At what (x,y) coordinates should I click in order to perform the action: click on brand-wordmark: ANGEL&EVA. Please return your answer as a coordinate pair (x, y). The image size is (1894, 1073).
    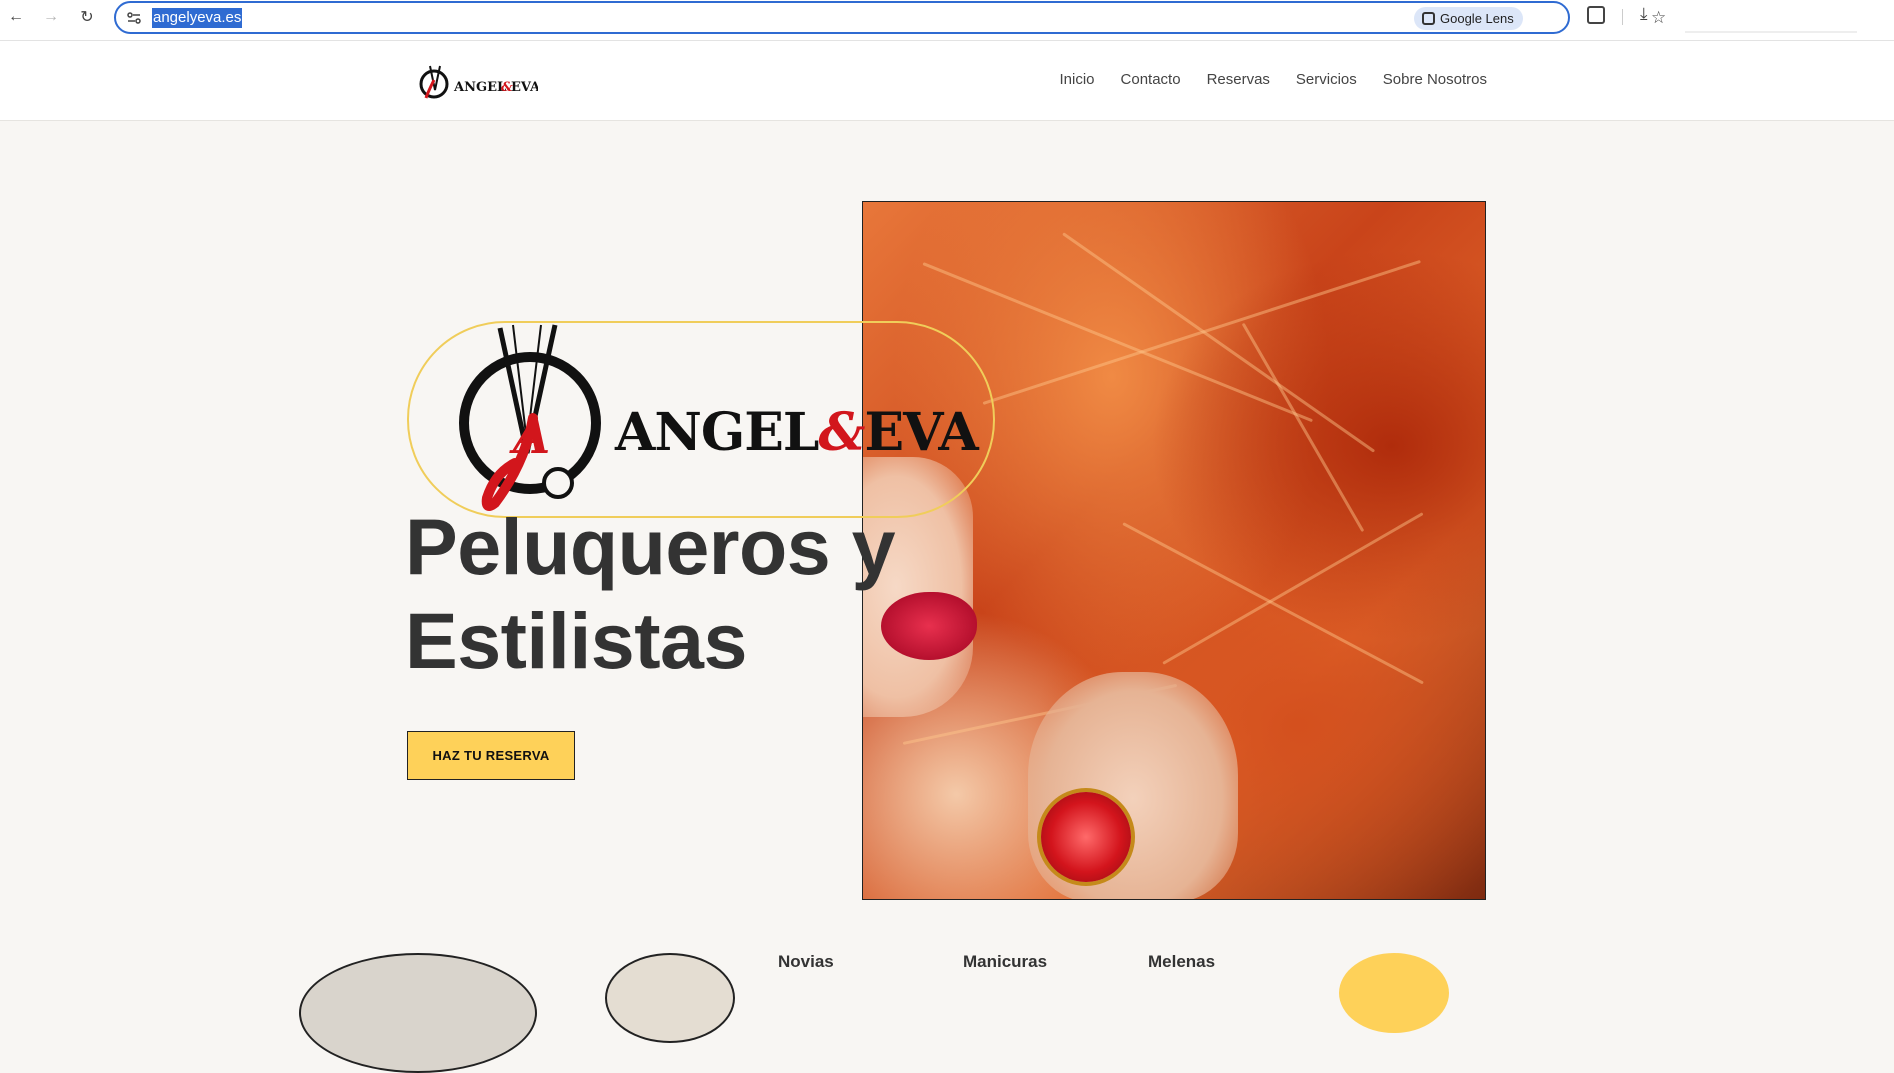
    Looking at the image, I should click on (797, 432).